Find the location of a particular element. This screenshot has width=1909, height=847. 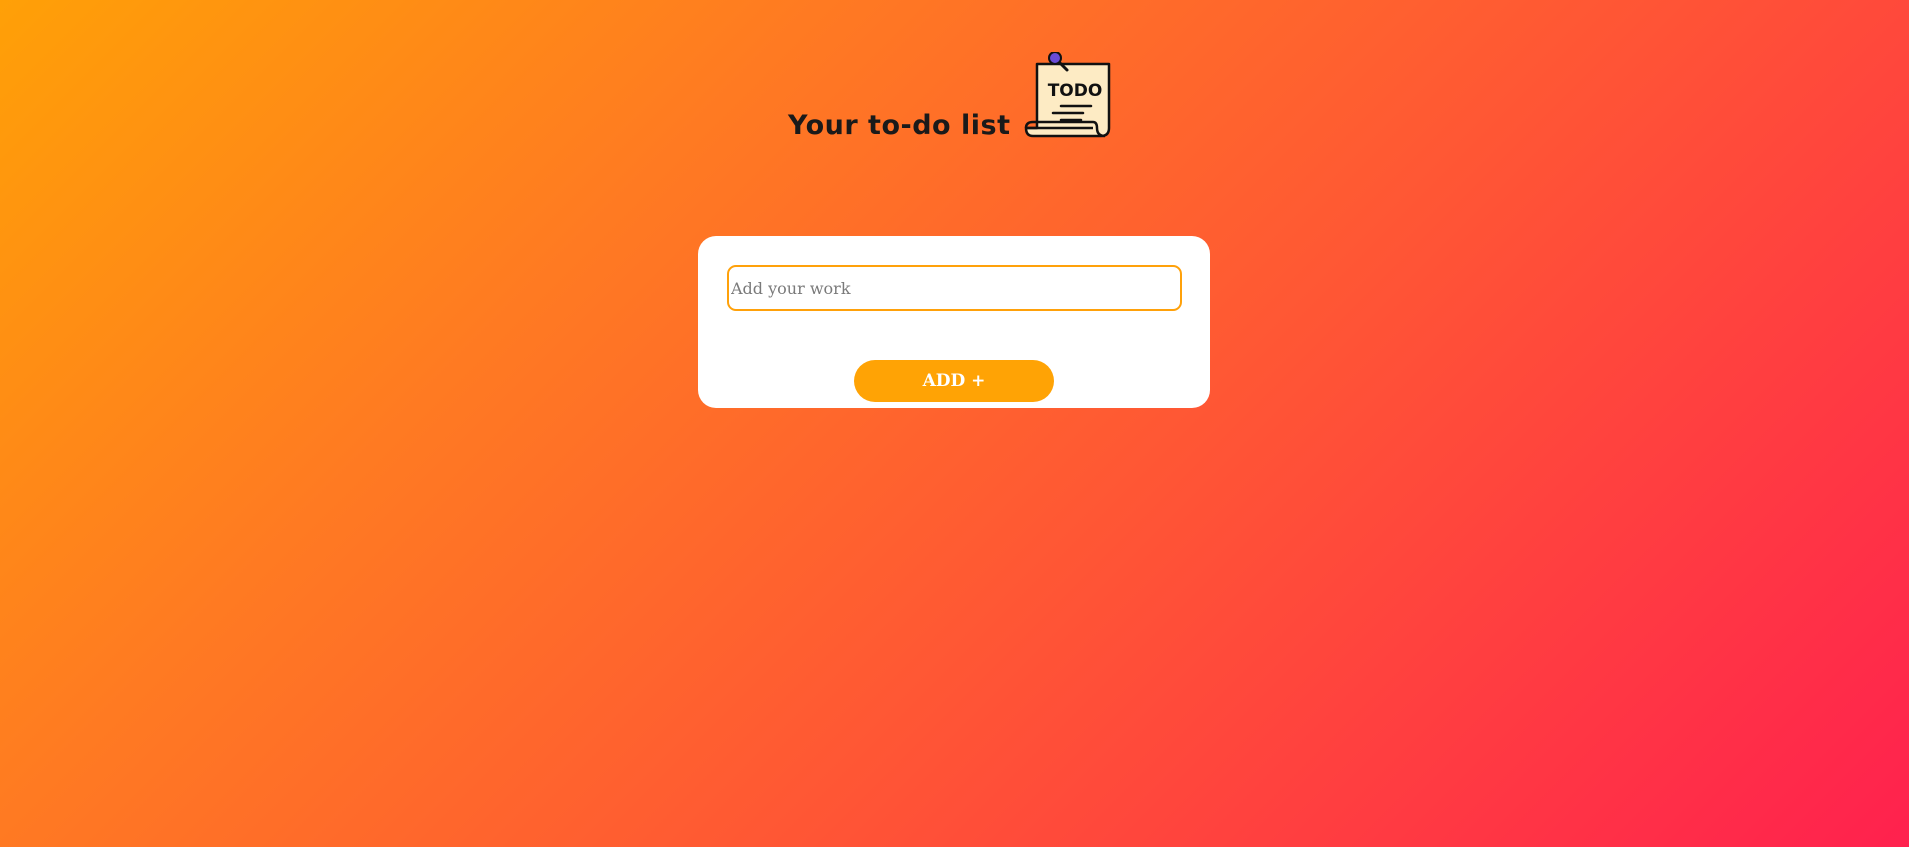

todo-card: ADD + is located at coordinates (954, 322).